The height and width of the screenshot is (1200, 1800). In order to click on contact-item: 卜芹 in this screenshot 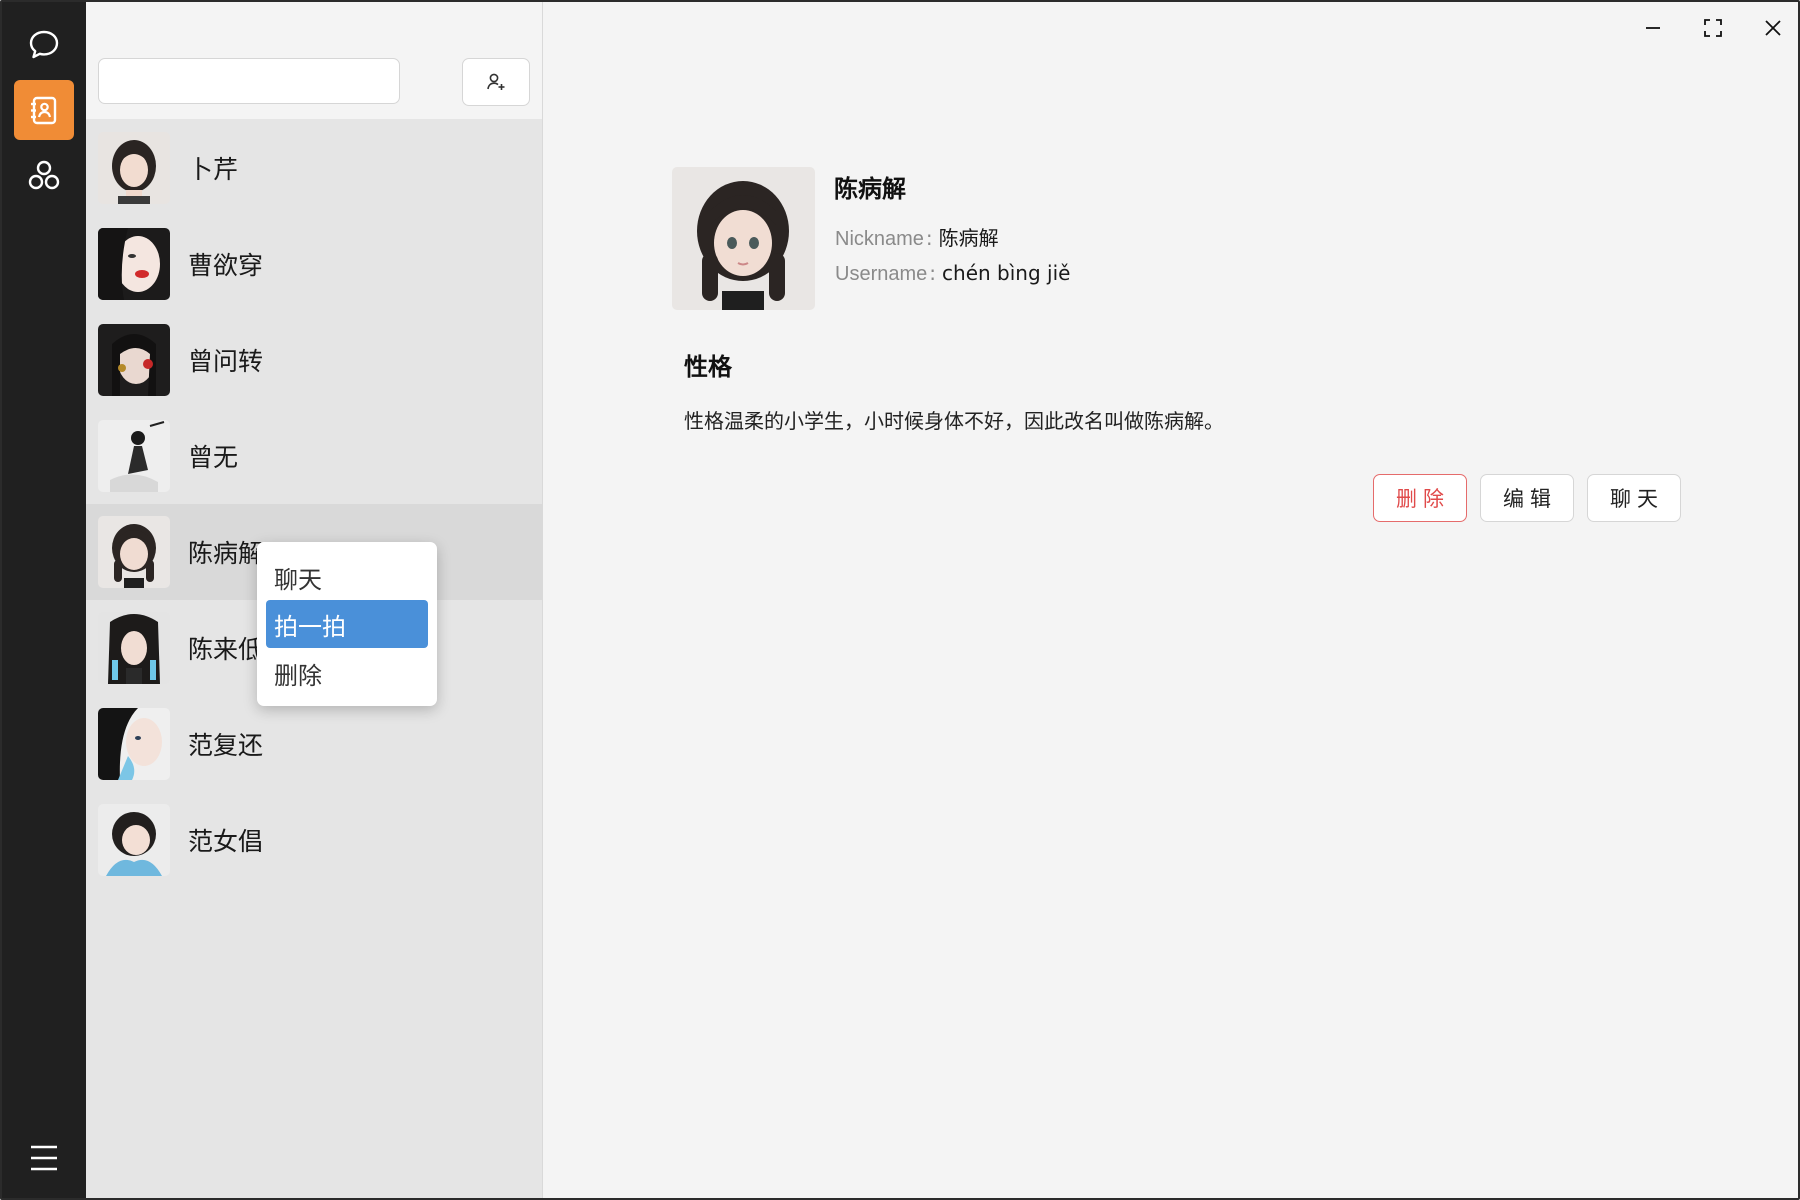, I will do `click(314, 168)`.